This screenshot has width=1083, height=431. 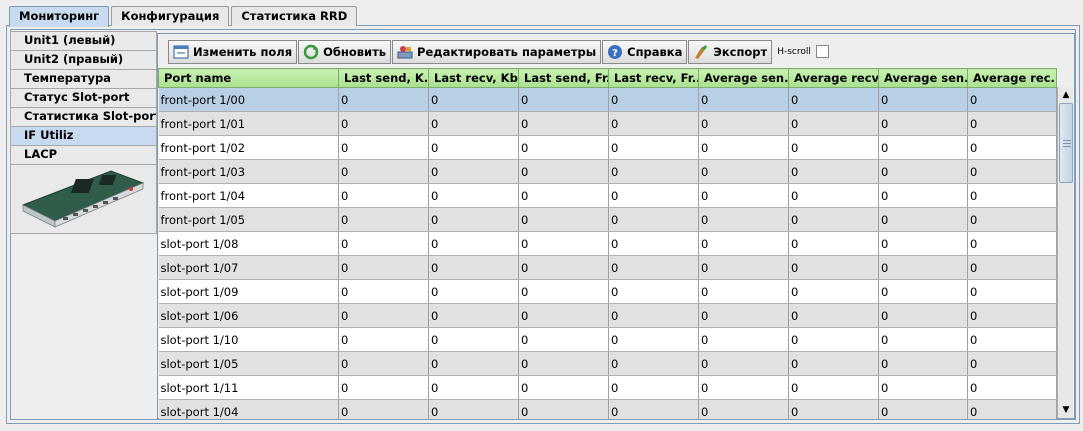 I want to click on port-name-cell: slot-port 1/06, so click(x=248, y=315).